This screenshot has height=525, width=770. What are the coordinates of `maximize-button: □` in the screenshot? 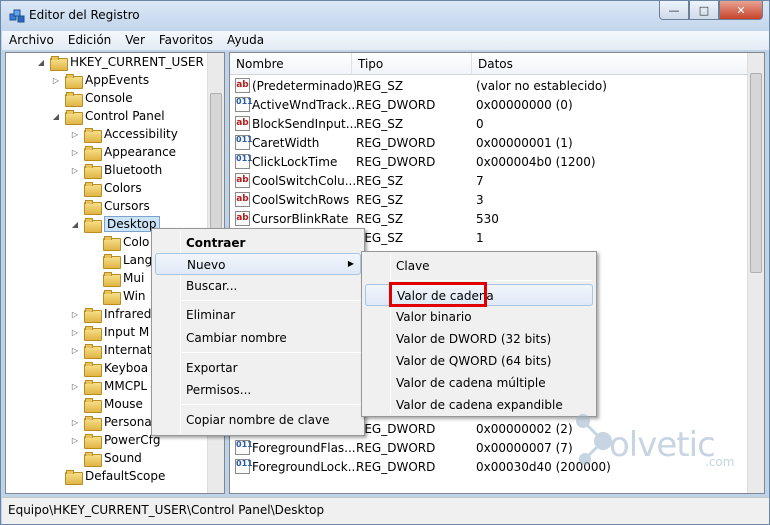 It's located at (704, 10).